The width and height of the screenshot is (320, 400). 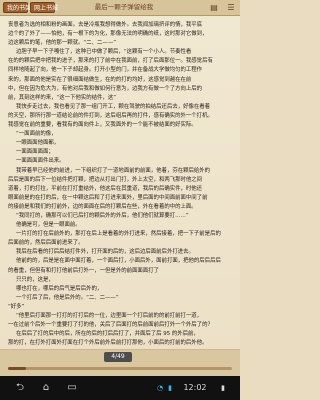 What do you see at coordinates (17, 7) in the screenshot?
I see `back-to-shelf-button: 我的书架` at bounding box center [17, 7].